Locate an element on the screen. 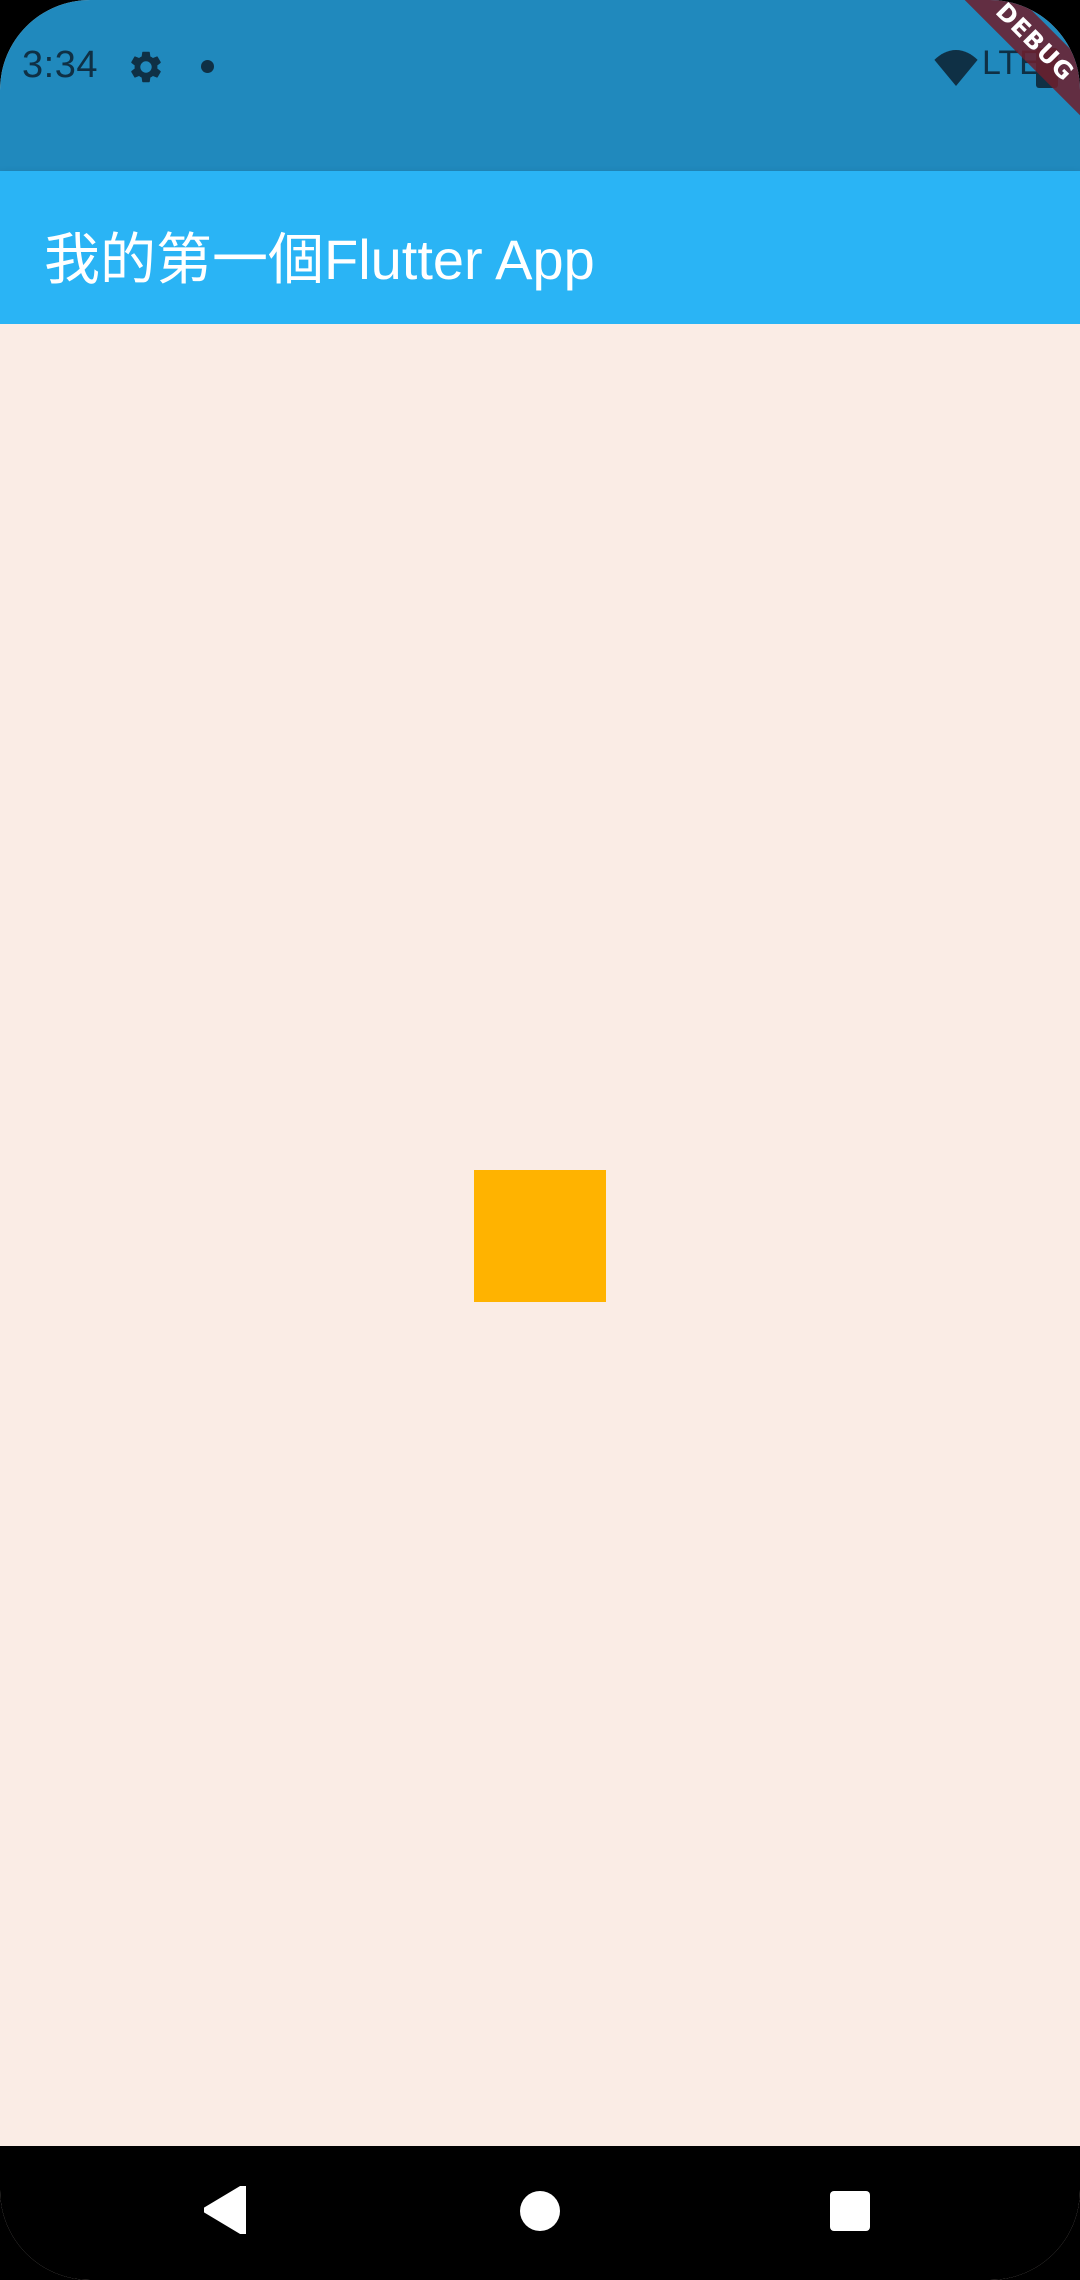  status-time: 3:34 is located at coordinates (60, 65).